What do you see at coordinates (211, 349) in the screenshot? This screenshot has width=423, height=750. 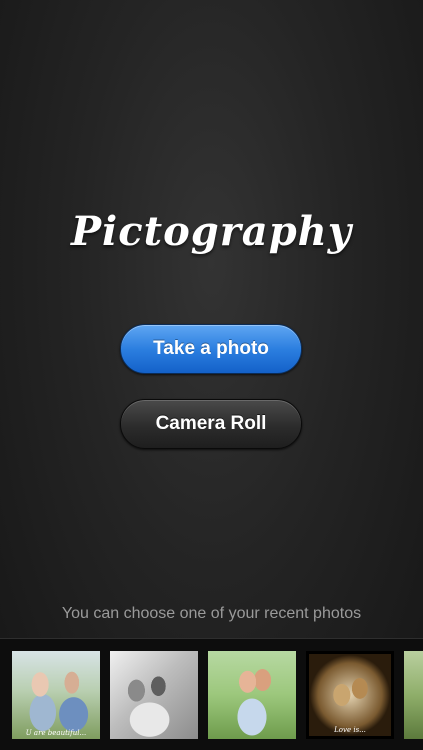 I see `take-photo-button: Take a photo` at bounding box center [211, 349].